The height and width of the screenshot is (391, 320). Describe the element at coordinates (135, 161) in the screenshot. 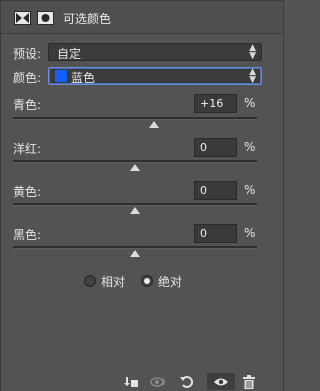

I see `magenta-slider-track` at that location.